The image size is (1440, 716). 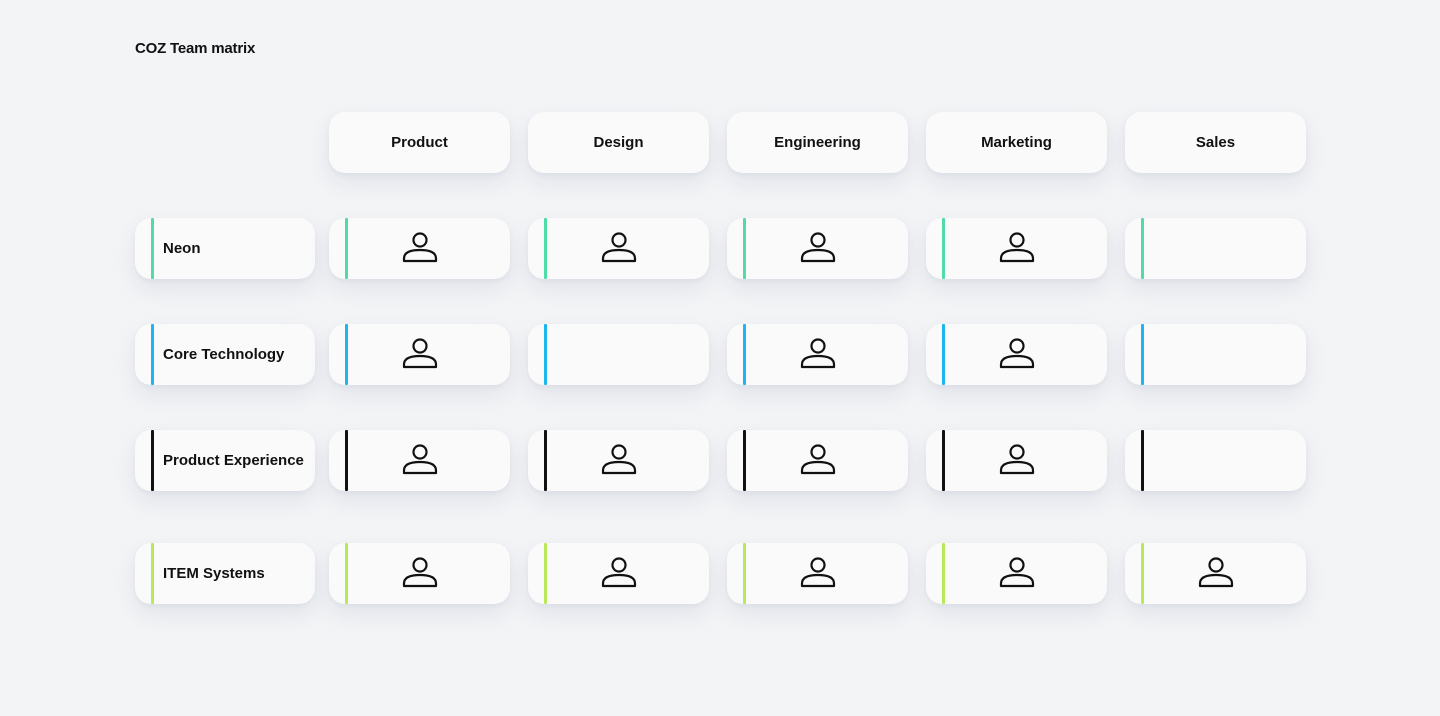 I want to click on row-header-core-technology: Core Technology, so click(x=225, y=354).